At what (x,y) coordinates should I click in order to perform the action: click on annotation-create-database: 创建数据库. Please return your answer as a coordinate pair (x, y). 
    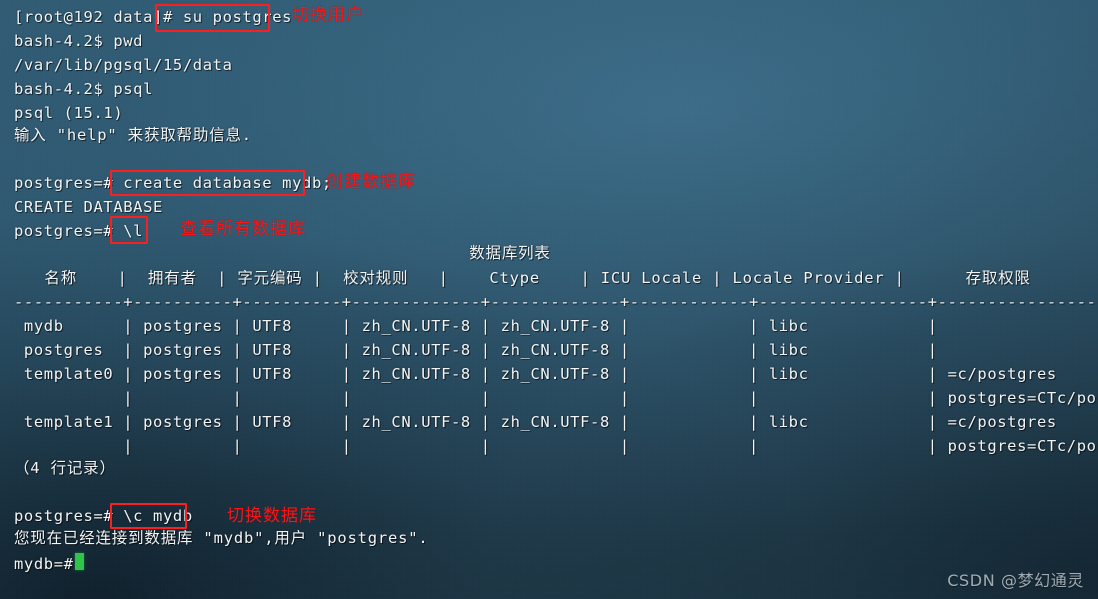
    Looking at the image, I should click on (371, 182).